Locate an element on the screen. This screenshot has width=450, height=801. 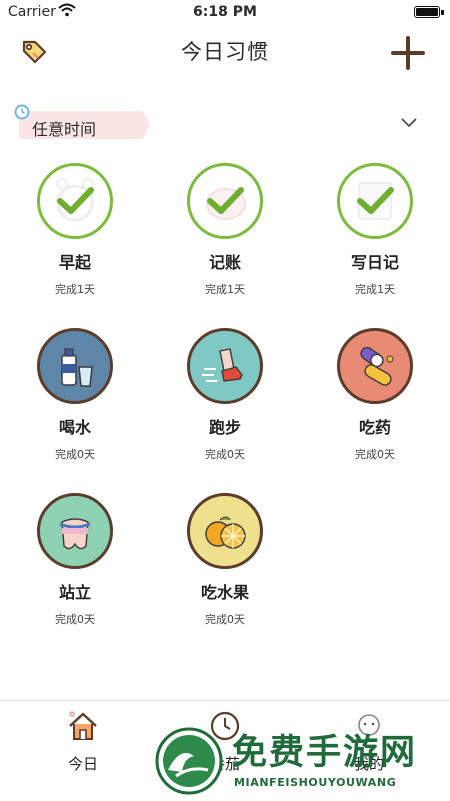
tab-today: 今日 is located at coordinates (83, 741).